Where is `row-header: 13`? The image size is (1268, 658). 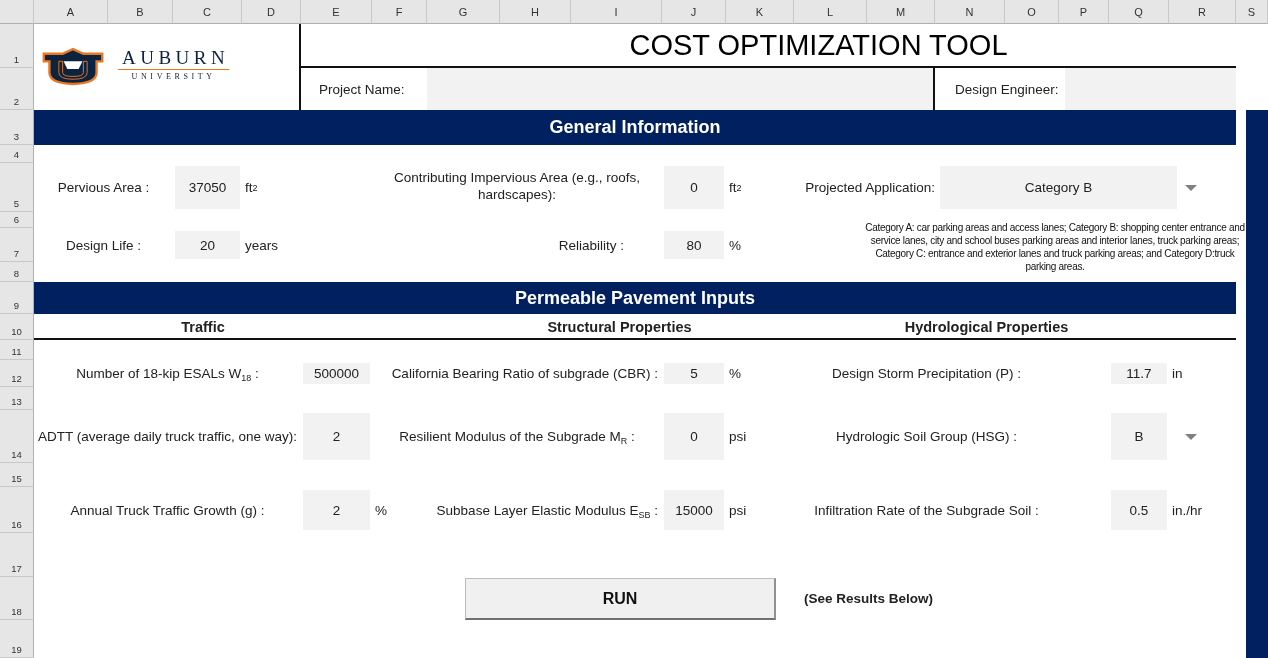 row-header: 13 is located at coordinates (17, 398).